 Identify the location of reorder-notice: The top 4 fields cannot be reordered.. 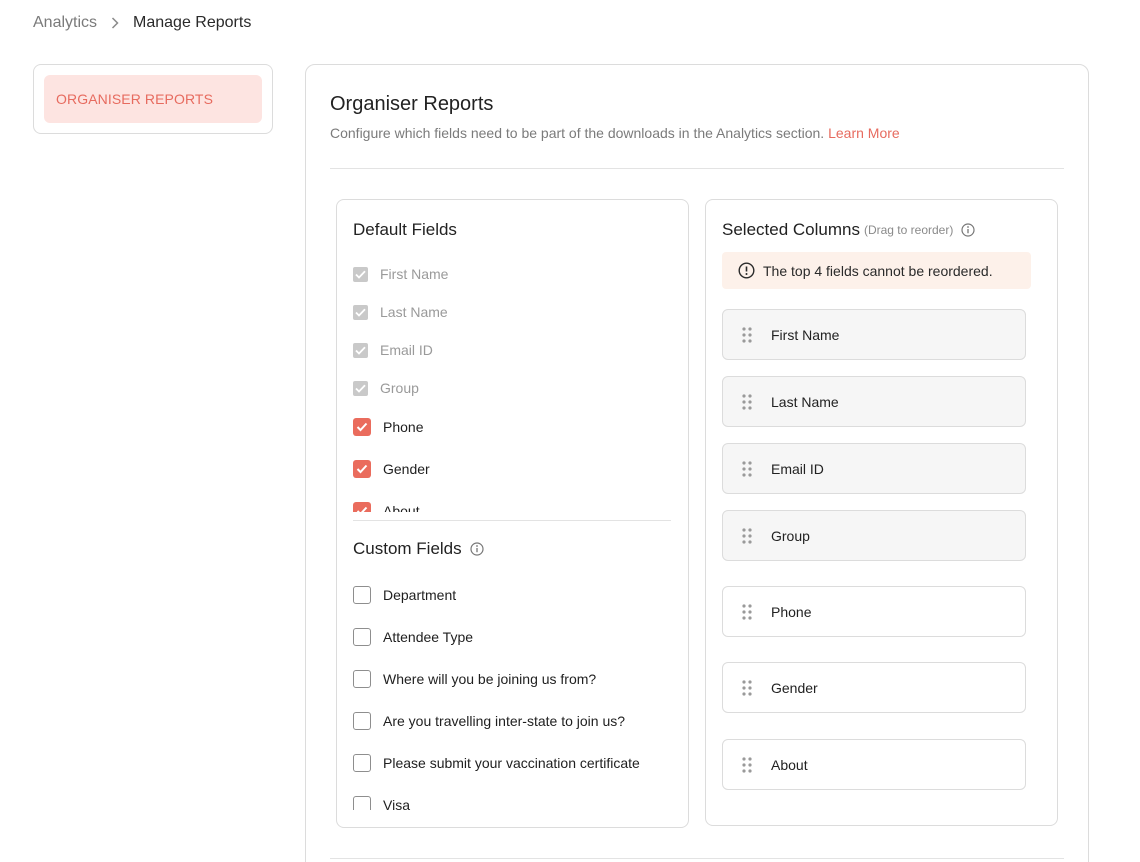
(876, 270).